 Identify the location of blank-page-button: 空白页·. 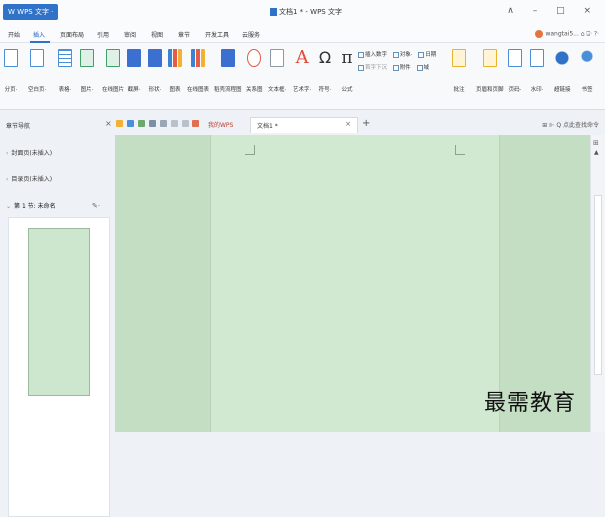
(37, 71).